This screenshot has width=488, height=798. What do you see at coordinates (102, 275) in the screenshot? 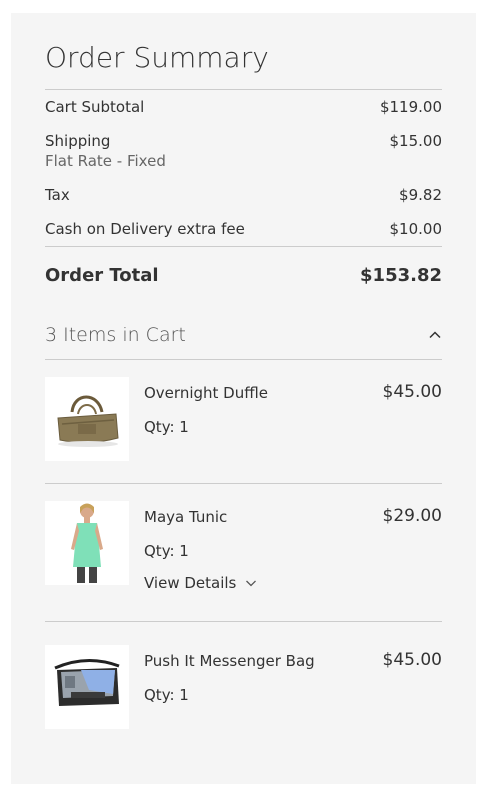
I see `order-total-label: Order Total` at bounding box center [102, 275].